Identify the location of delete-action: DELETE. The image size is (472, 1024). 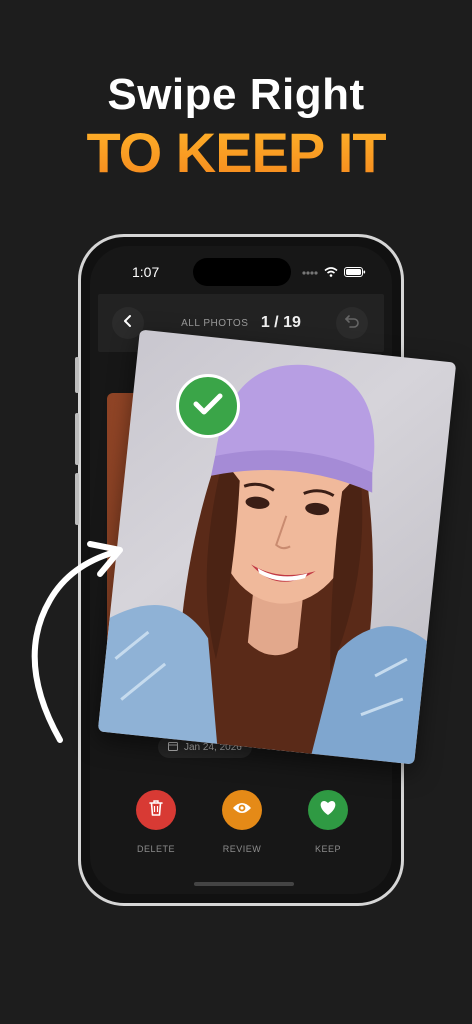
(156, 822).